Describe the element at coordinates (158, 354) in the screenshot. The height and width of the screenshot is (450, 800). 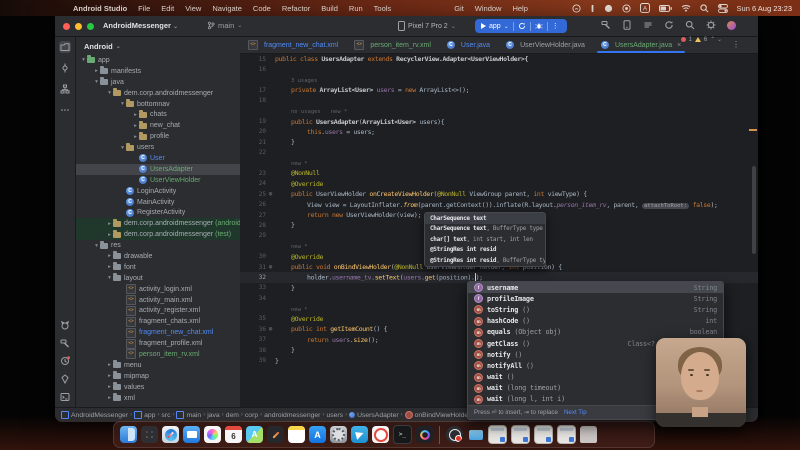
I see `tree-item-person_item_rv.xml: <> person_item_rv.xml` at that location.